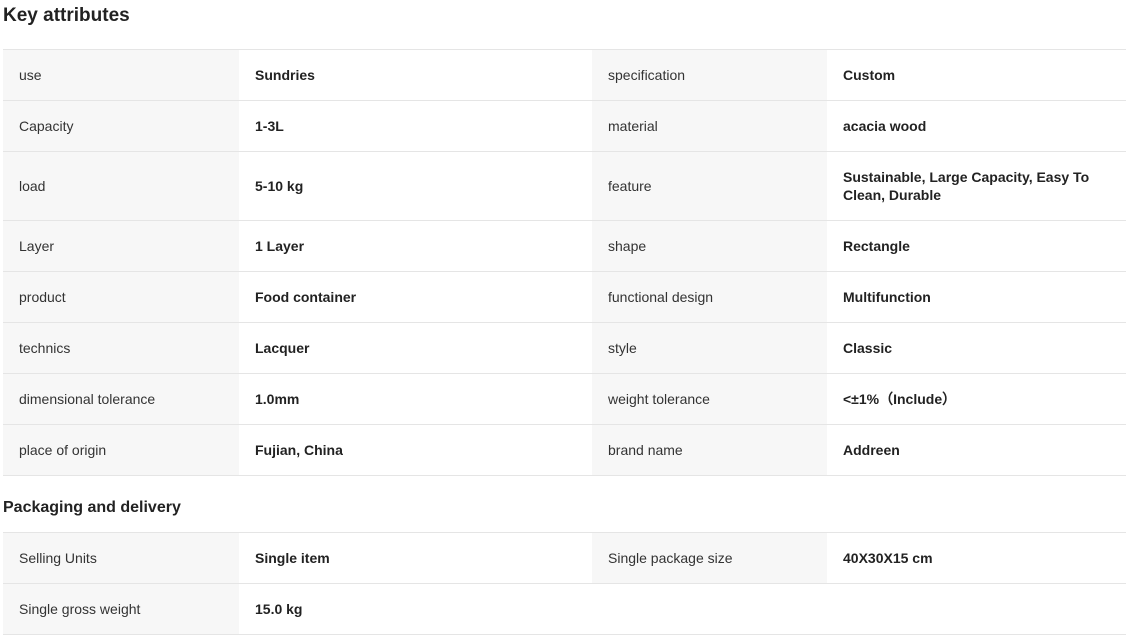  I want to click on attribute-key: place of origin, so click(121, 450).